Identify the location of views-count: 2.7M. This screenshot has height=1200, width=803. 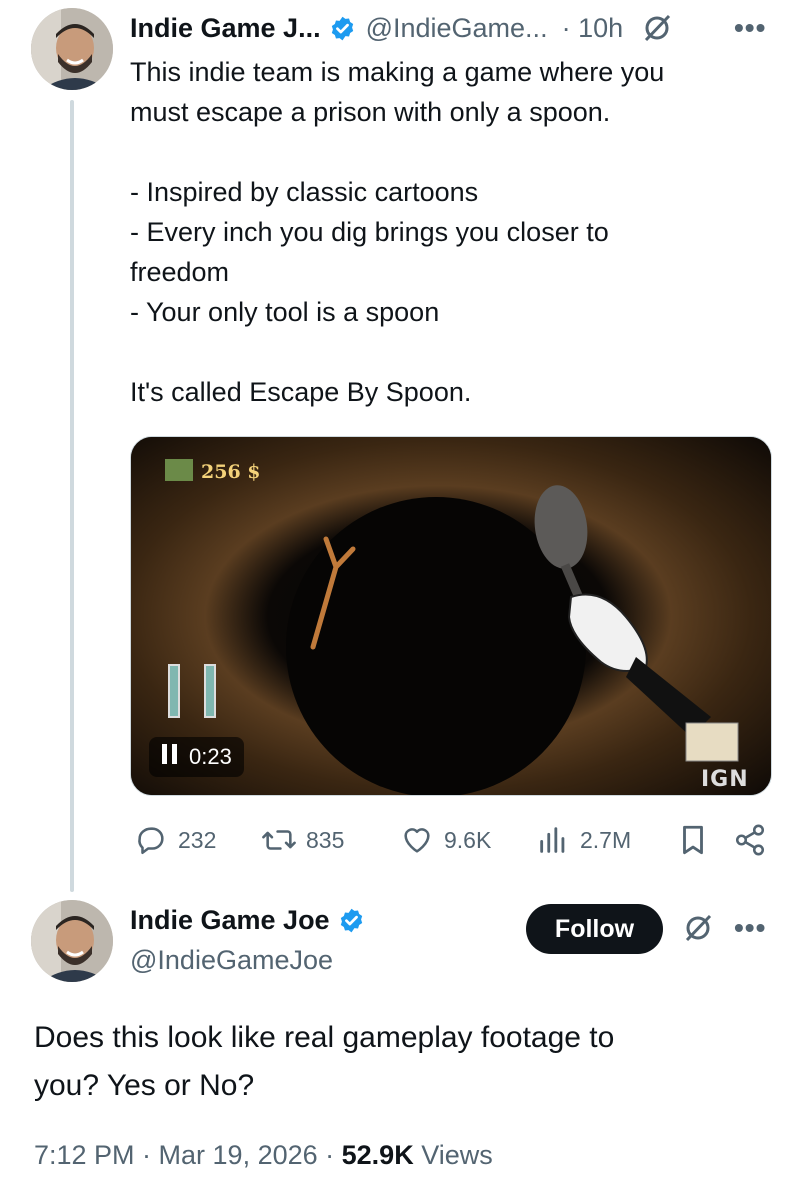
(606, 839).